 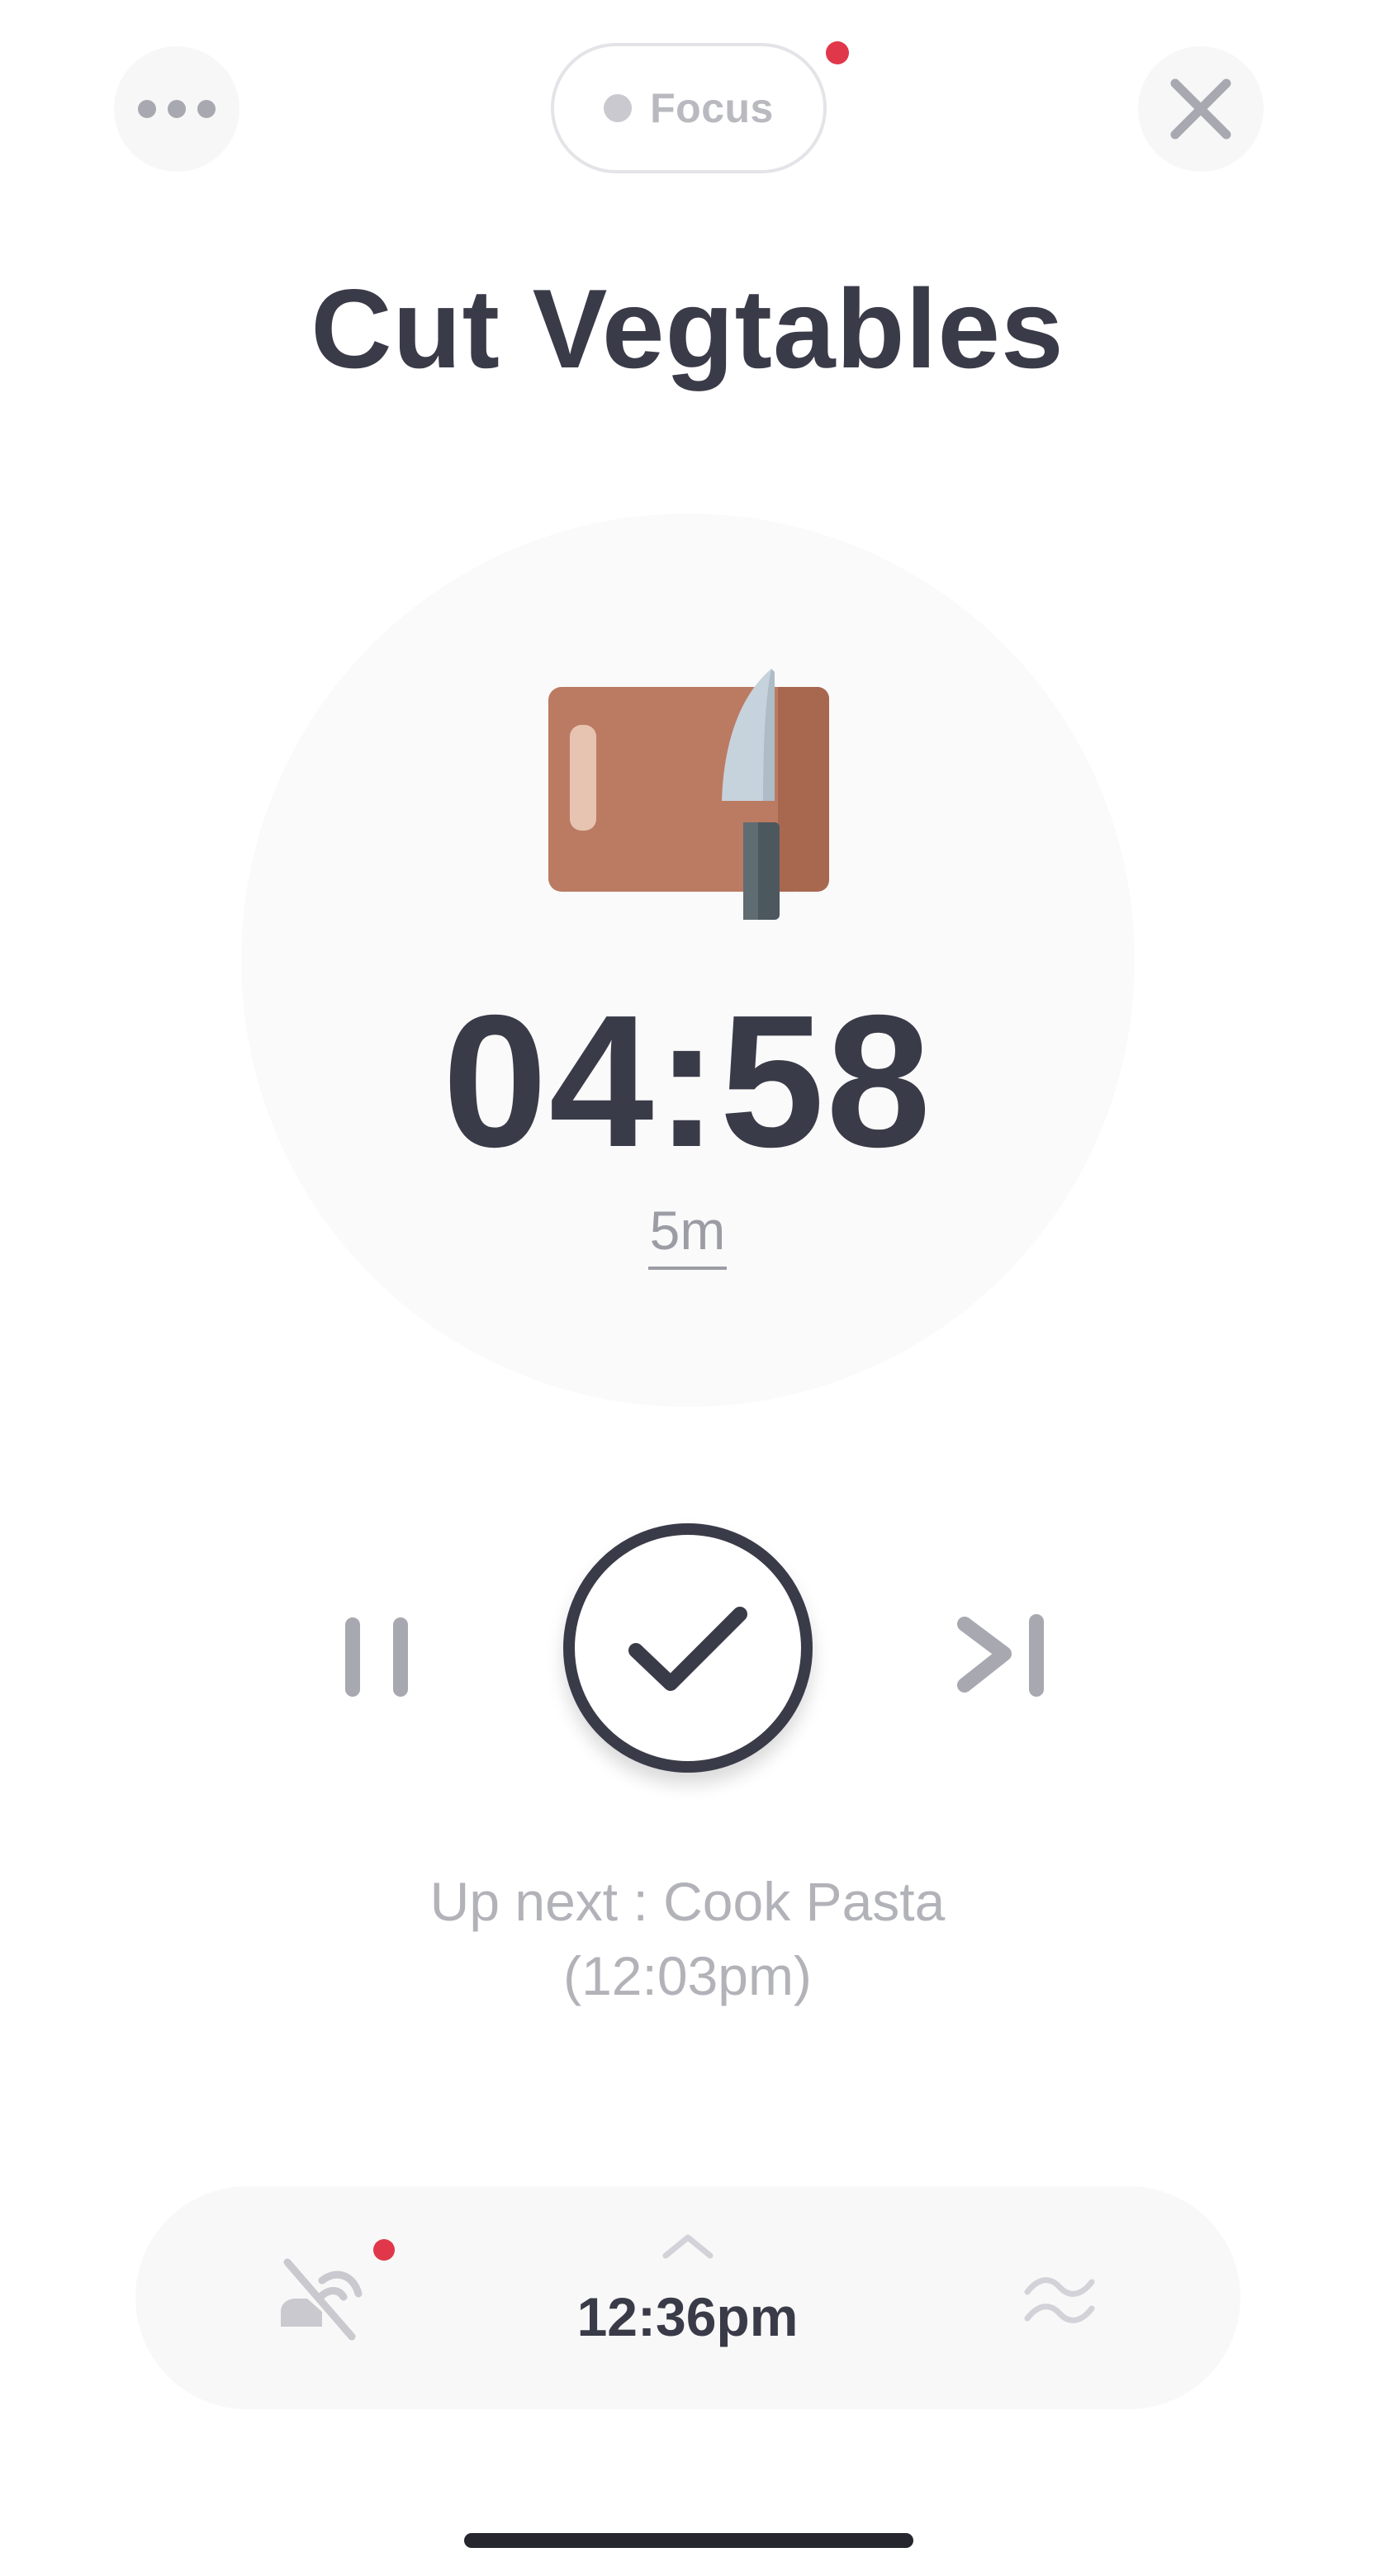 What do you see at coordinates (687, 1975) in the screenshot?
I see `up-next-time: (12:03pm)` at bounding box center [687, 1975].